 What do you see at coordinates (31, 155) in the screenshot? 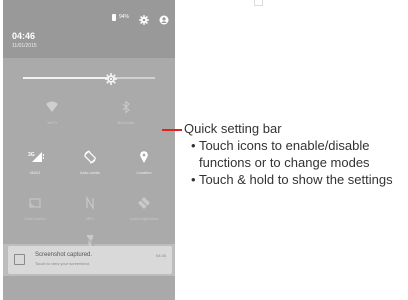
I see `network-type-badge: 3G` at bounding box center [31, 155].